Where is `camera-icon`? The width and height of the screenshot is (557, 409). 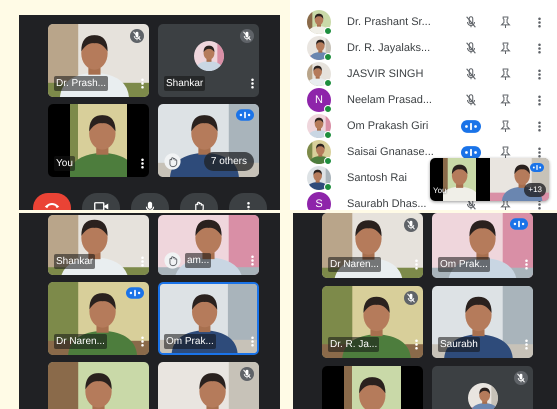 camera-icon is located at coordinates (101, 205).